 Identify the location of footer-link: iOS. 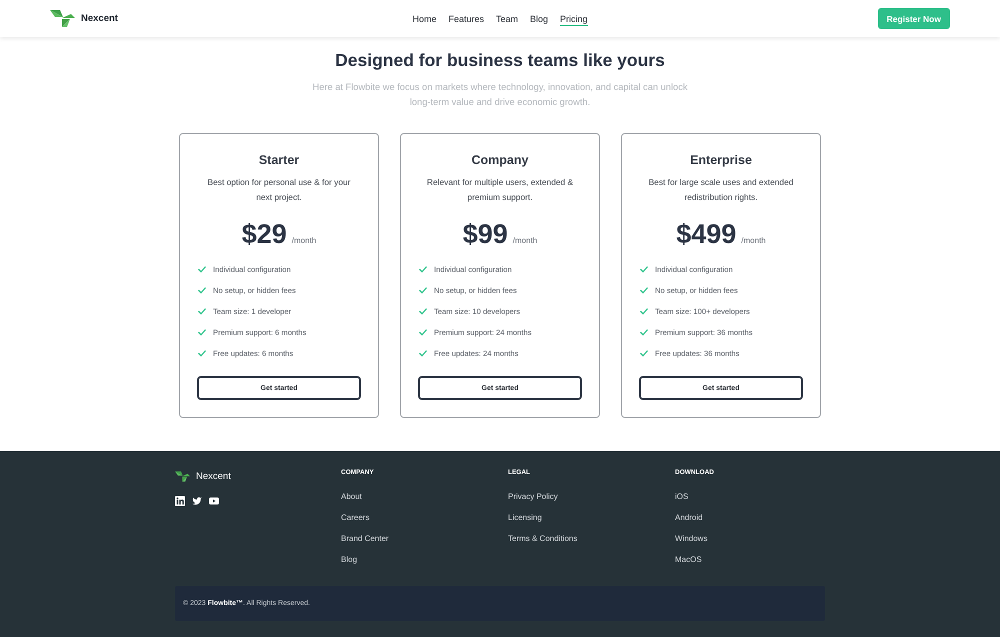
(681, 496).